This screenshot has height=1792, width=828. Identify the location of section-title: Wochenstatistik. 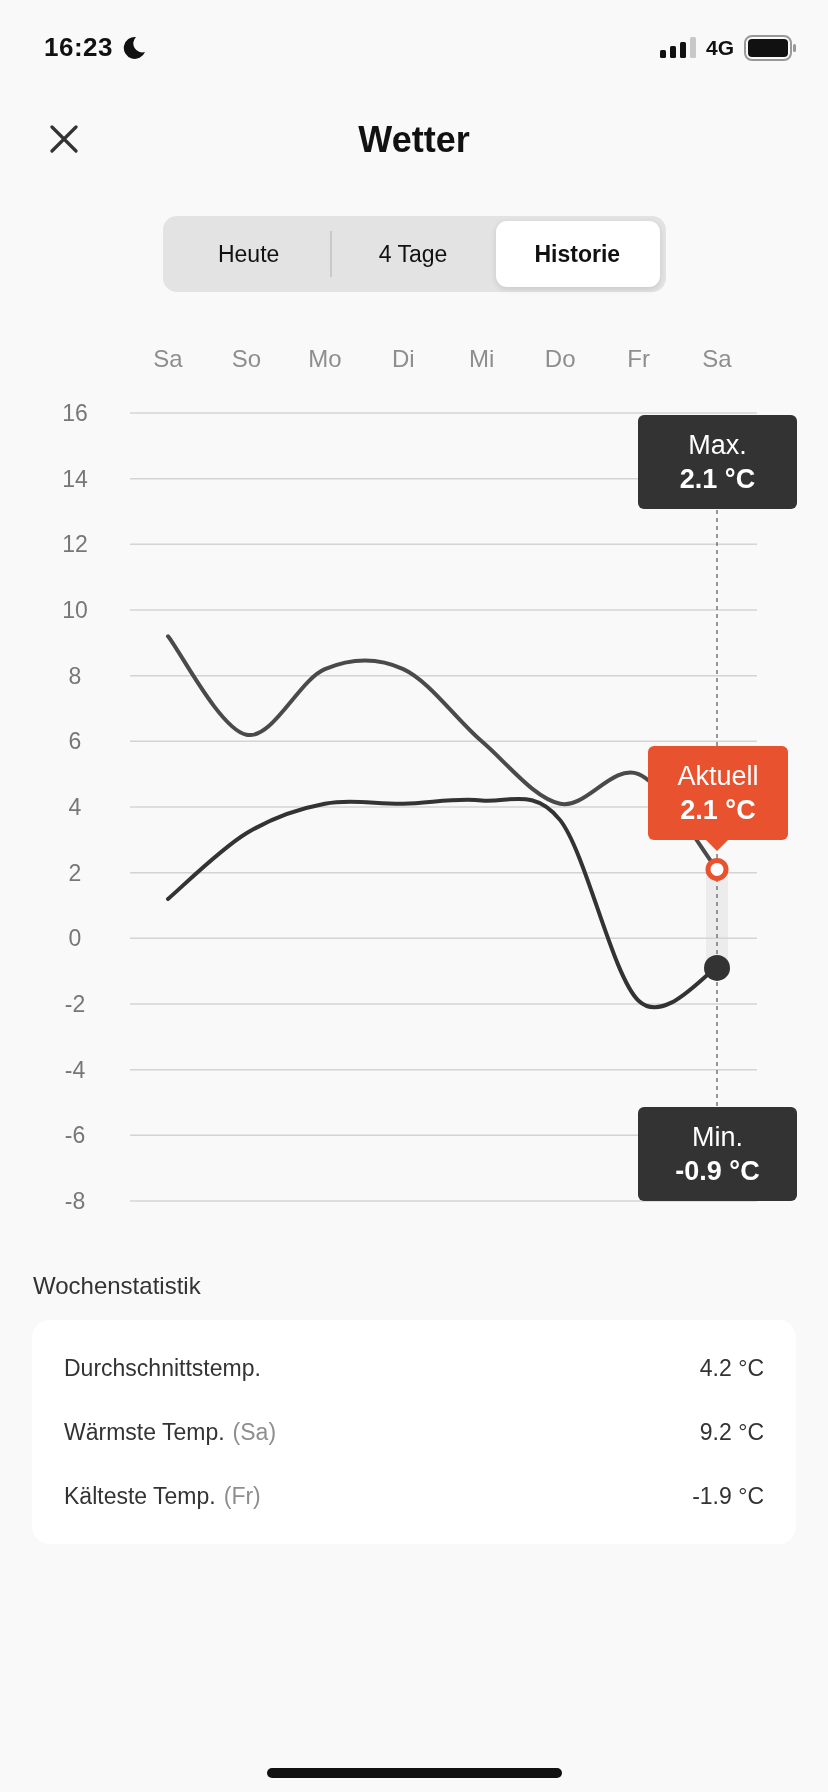
(117, 1286).